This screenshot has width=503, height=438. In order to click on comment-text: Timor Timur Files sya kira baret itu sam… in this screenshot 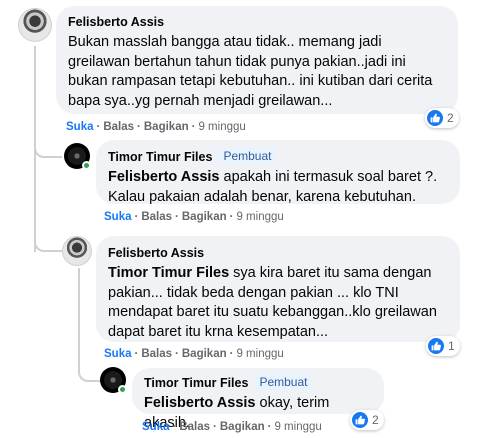, I will do `click(272, 302)`.